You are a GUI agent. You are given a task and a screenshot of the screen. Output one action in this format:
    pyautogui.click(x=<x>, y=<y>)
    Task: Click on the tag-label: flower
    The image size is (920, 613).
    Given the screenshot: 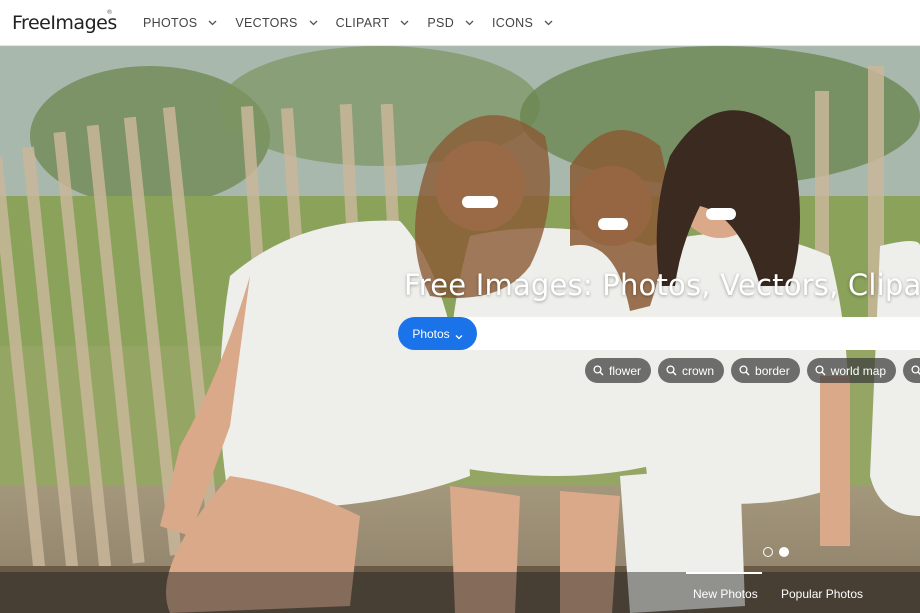 What is the action you would take?
    pyautogui.click(x=625, y=370)
    